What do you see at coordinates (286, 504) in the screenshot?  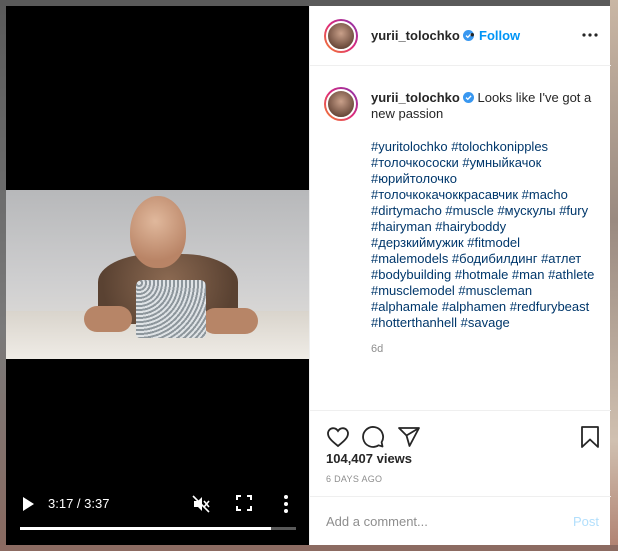 I see `more-vertical-icon` at bounding box center [286, 504].